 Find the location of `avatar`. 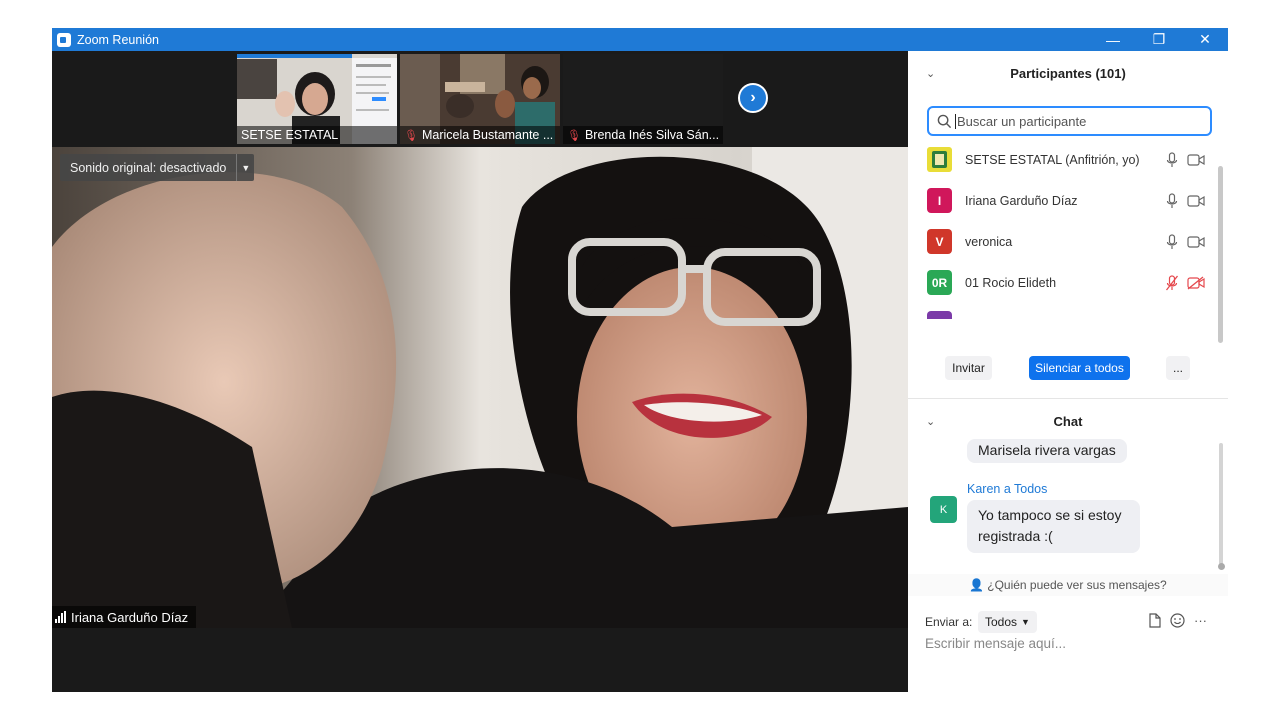

avatar is located at coordinates (939, 315).